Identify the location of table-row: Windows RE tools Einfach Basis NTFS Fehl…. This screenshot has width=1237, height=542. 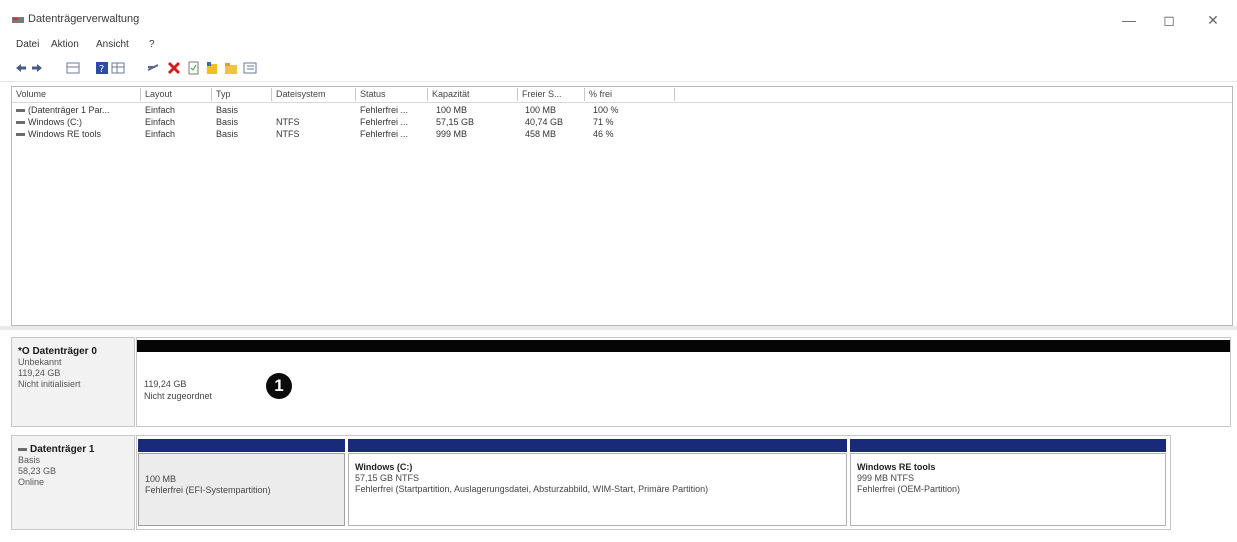
(622, 134).